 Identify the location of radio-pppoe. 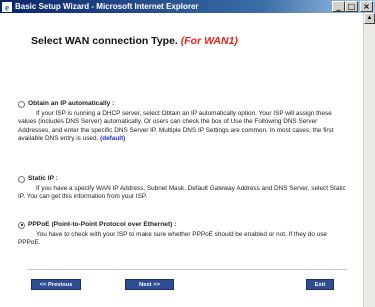
(21, 225).